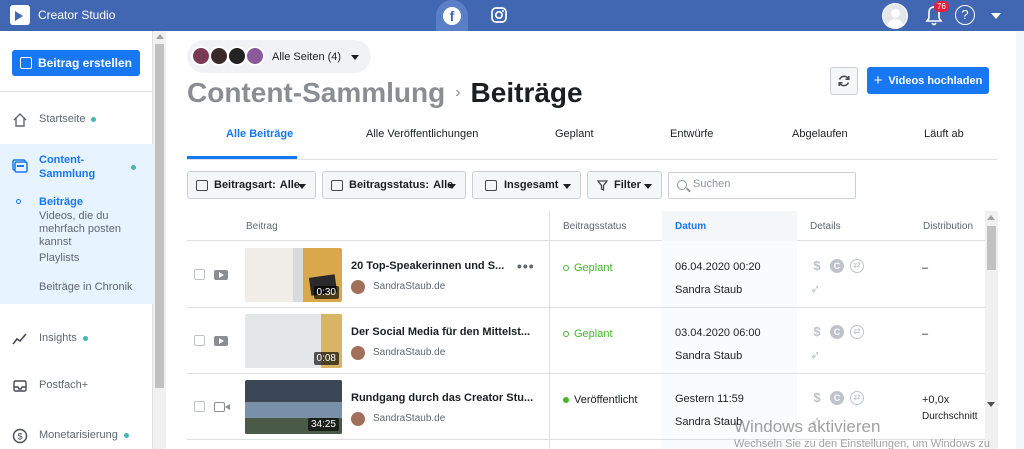  I want to click on breadcrumb-parent: Content-Sammlung, so click(316, 93).